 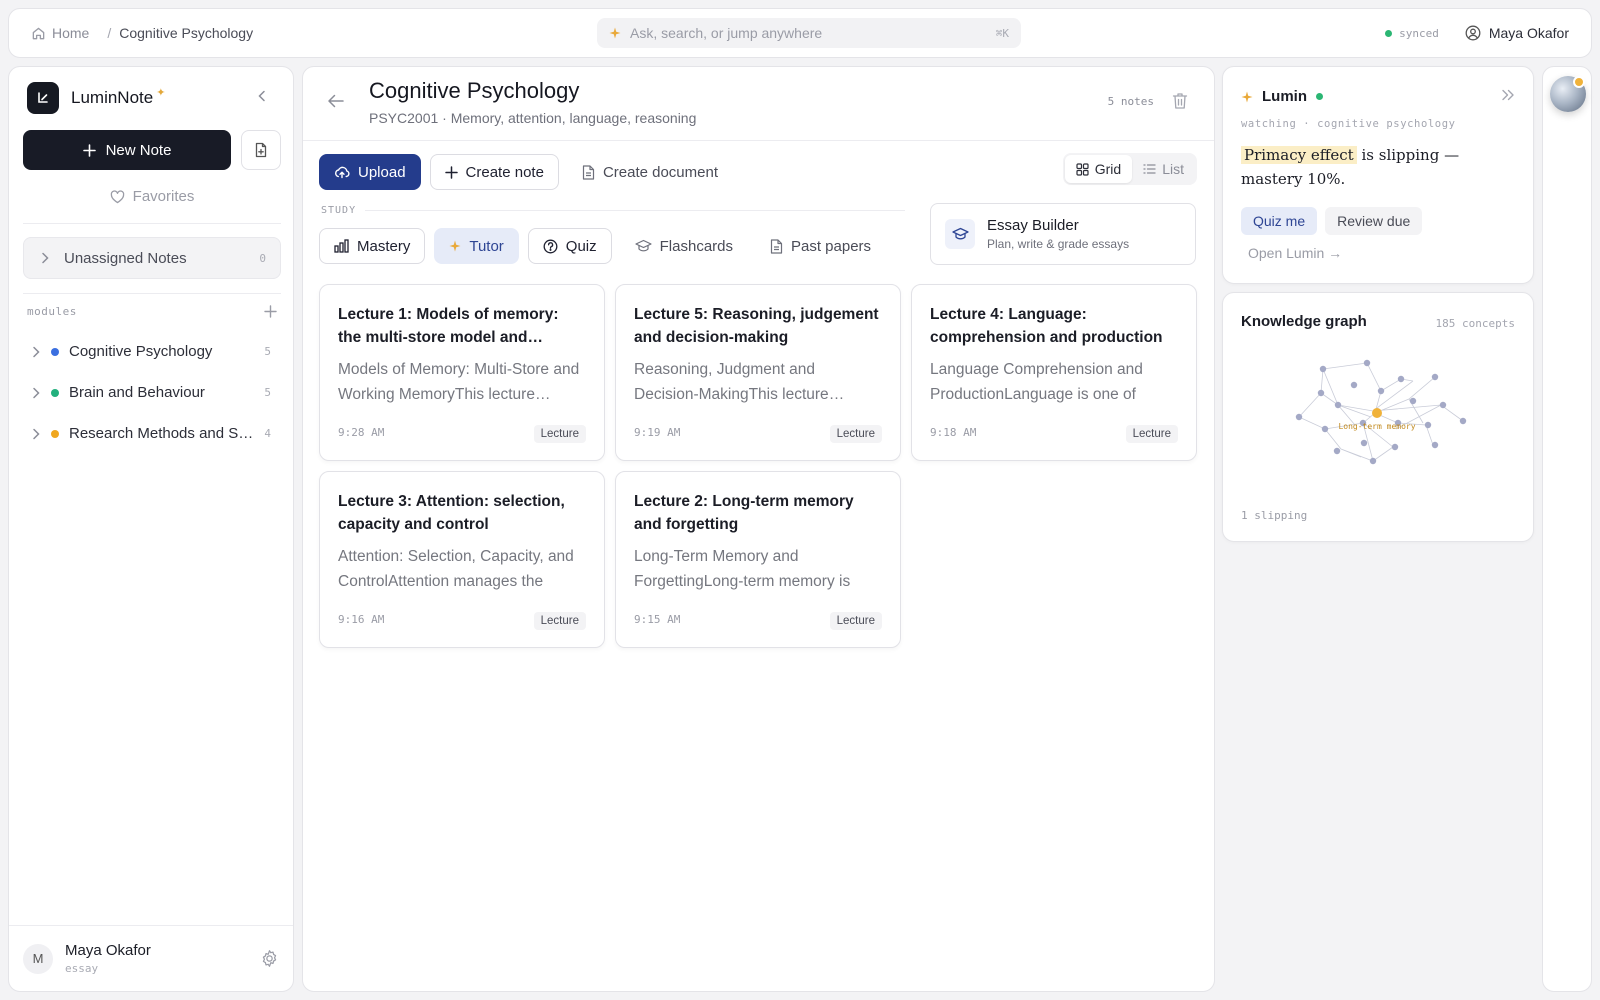 What do you see at coordinates (267, 433) in the screenshot?
I see `module-count: 4` at bounding box center [267, 433].